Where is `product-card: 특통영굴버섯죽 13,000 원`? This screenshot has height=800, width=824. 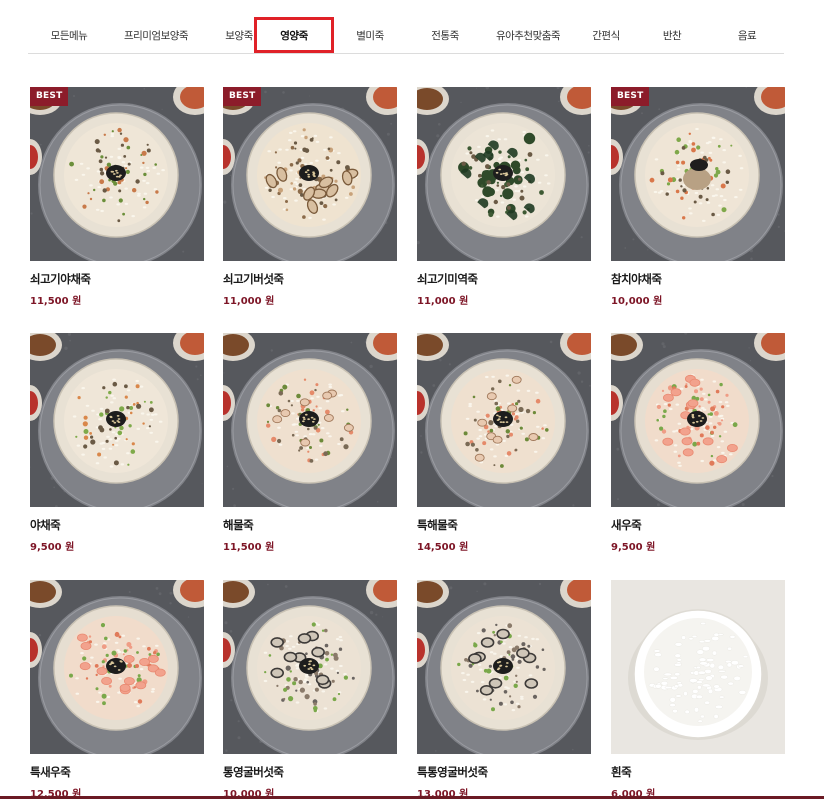 product-card: 특통영굴버섯죽 13,000 원 is located at coordinates (504, 690).